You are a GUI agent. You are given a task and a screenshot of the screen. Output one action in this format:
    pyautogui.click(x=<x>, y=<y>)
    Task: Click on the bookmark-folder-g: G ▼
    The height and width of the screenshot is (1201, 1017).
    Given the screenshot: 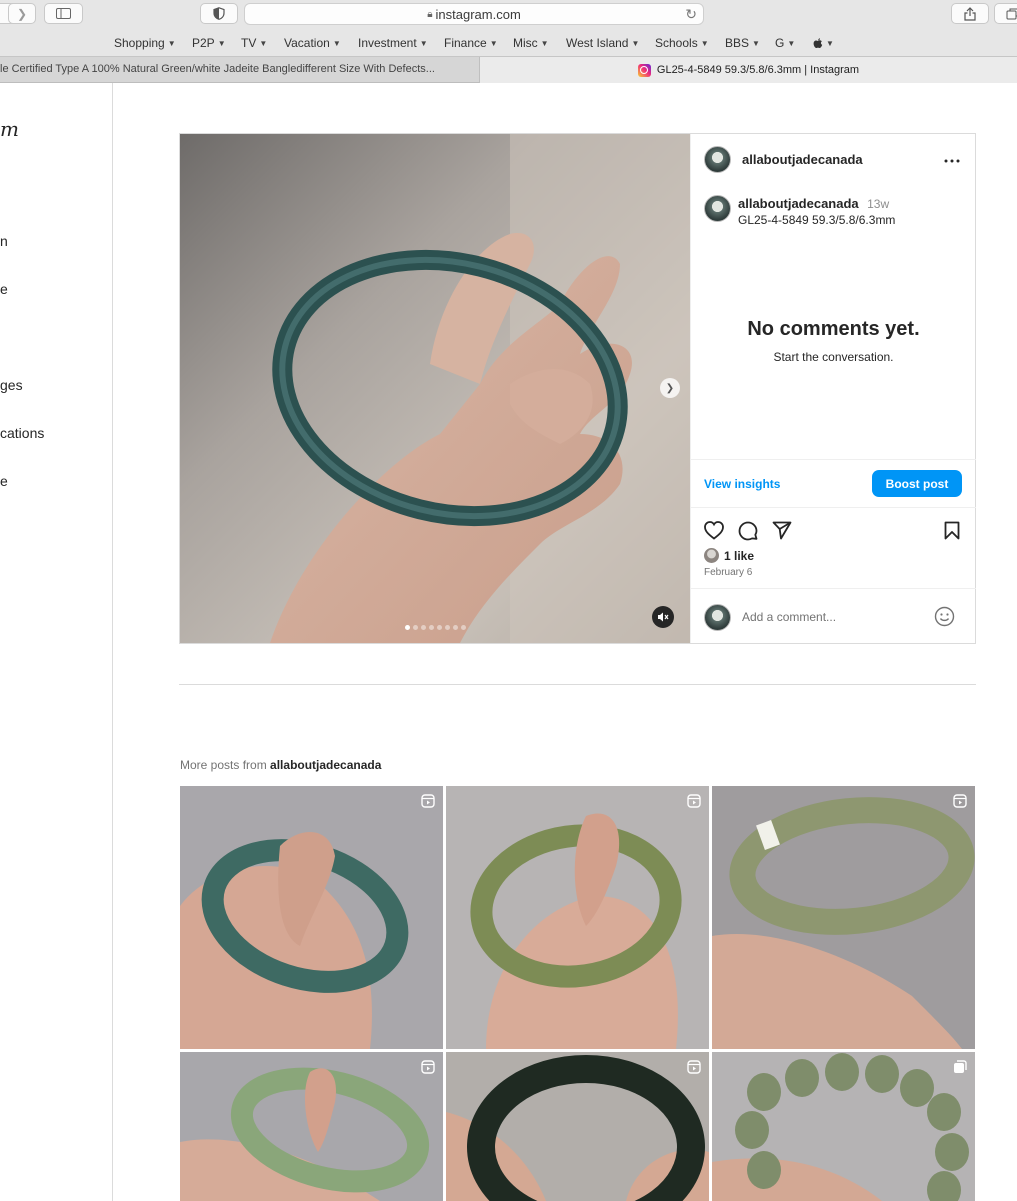 What is the action you would take?
    pyautogui.click(x=785, y=43)
    